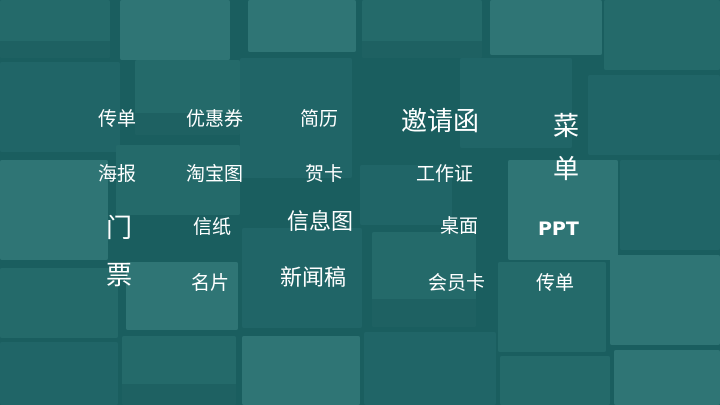 This screenshot has height=405, width=720. I want to click on category-member-card: 会员卡, so click(456, 283).